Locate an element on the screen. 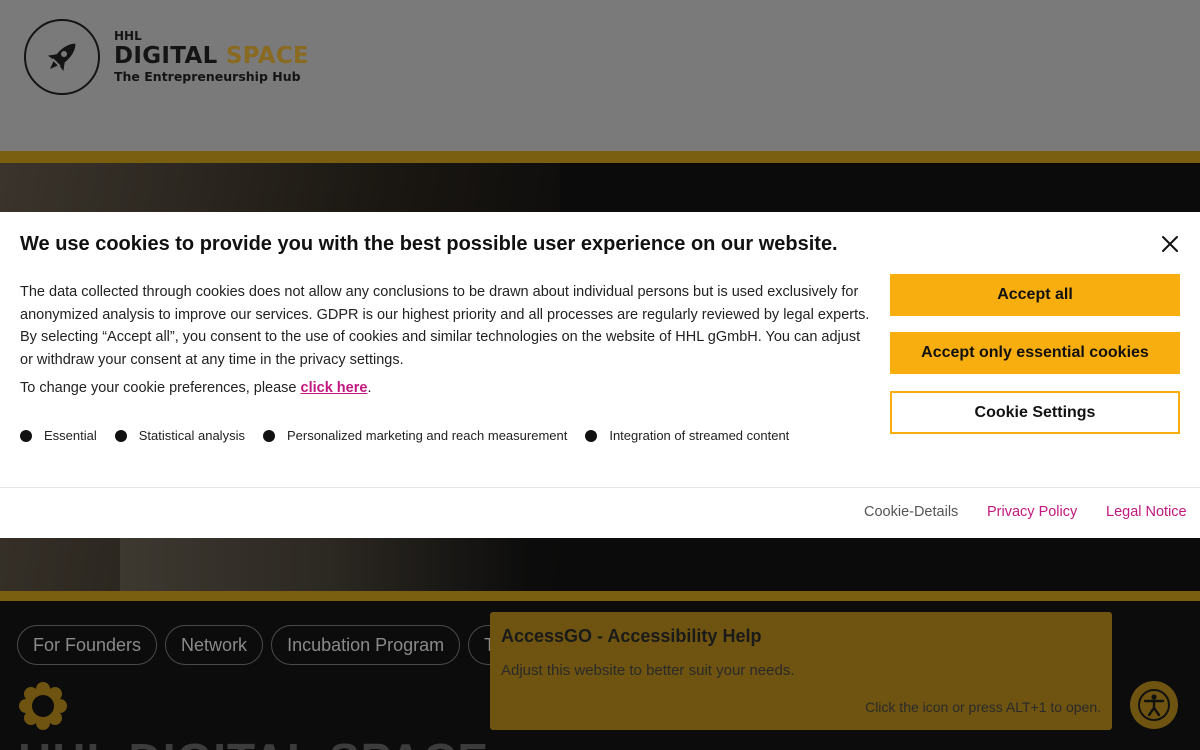 The height and width of the screenshot is (750, 1200). click-here-link: click here is located at coordinates (334, 388).